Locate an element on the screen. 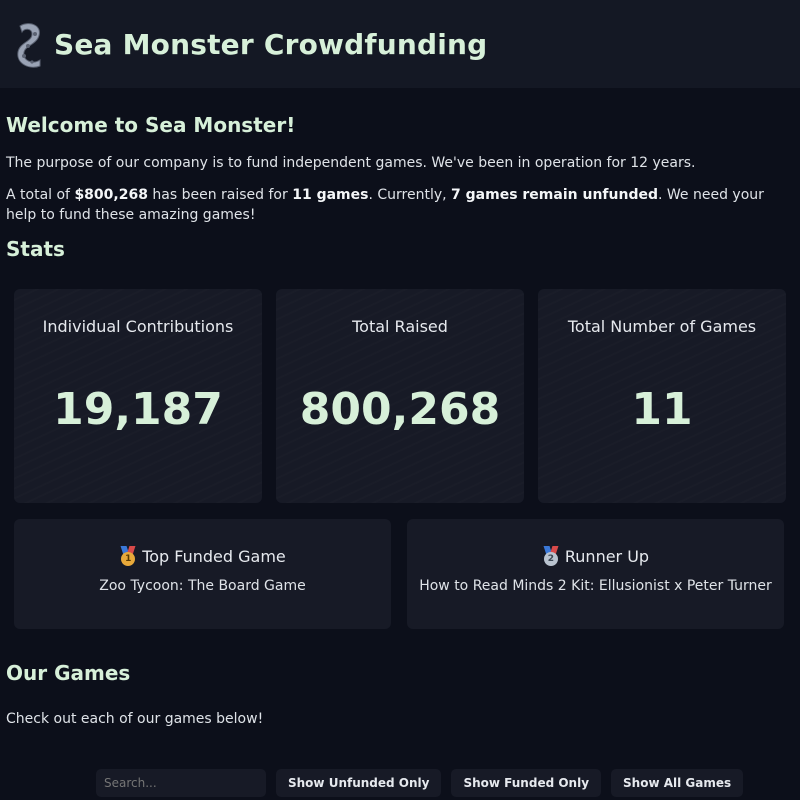 The image size is (800, 800). silver-medal-icon: 2 is located at coordinates (551, 556).